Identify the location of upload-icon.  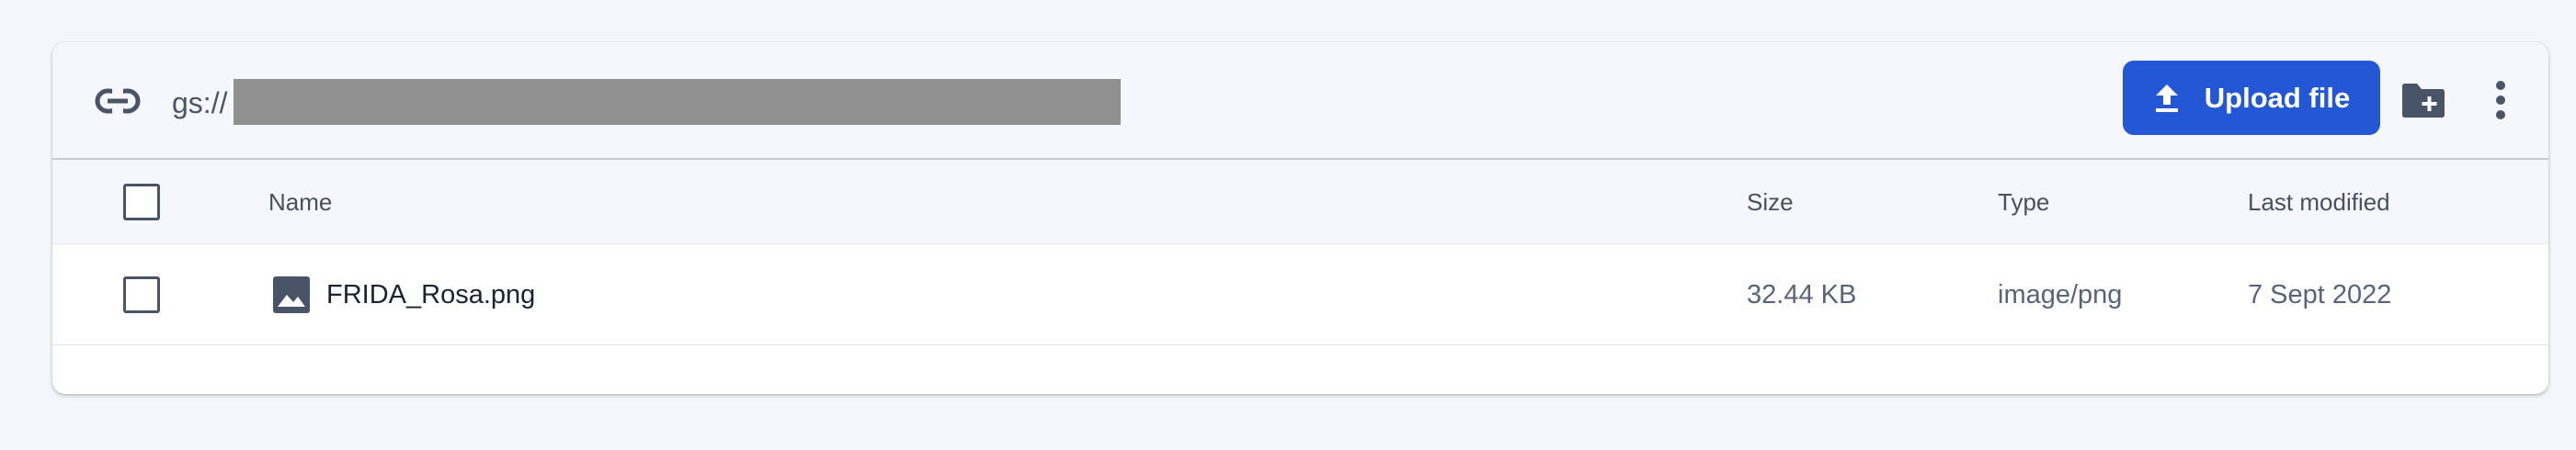
(2166, 98).